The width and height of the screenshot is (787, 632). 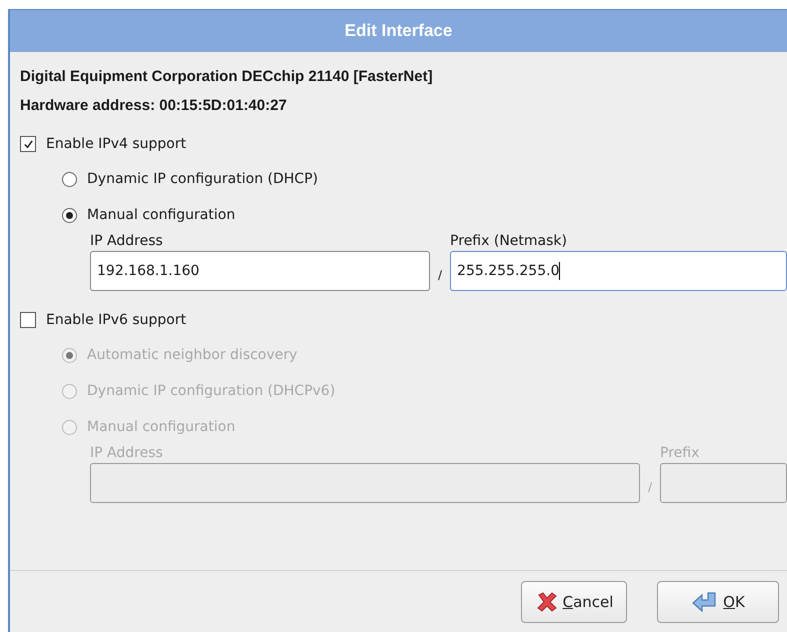 What do you see at coordinates (509, 241) in the screenshot?
I see `field-label: Prefix (Netmask)` at bounding box center [509, 241].